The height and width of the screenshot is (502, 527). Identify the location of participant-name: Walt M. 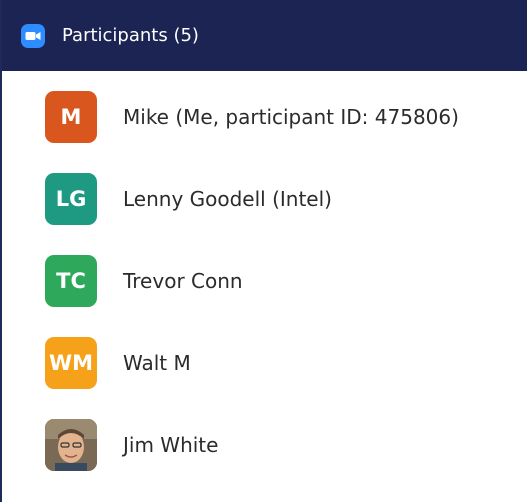
(157, 363).